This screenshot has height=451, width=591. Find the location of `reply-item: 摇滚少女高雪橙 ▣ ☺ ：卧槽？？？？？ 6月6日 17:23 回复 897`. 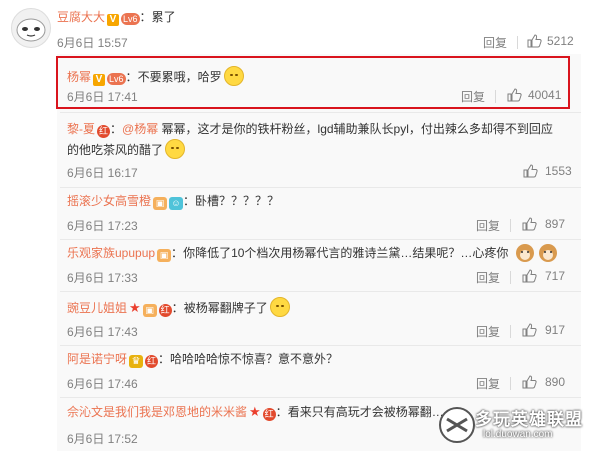

reply-item: 摇滚少女高雪橙 ▣ ☺ ：卧槽？？？？？ 6月6日 17:23 回复 897 is located at coordinates (316, 214).